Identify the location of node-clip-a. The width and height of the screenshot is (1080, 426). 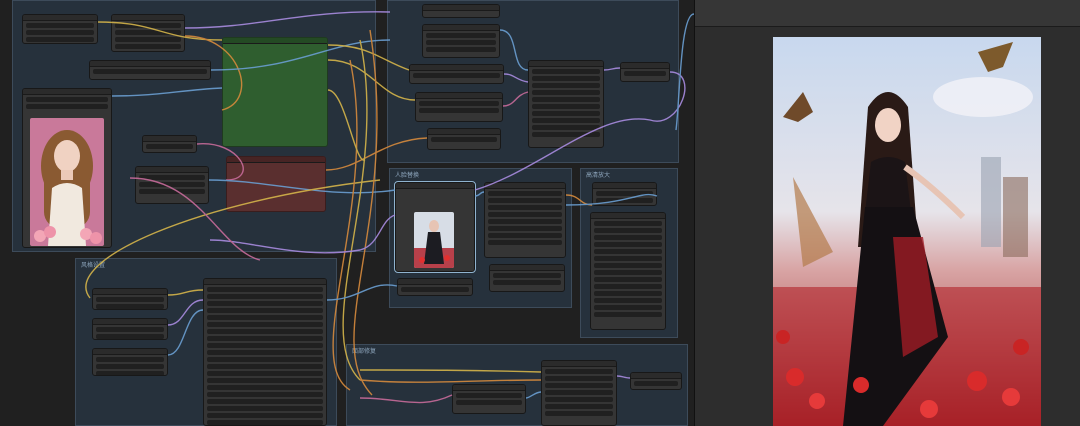
(461, 11).